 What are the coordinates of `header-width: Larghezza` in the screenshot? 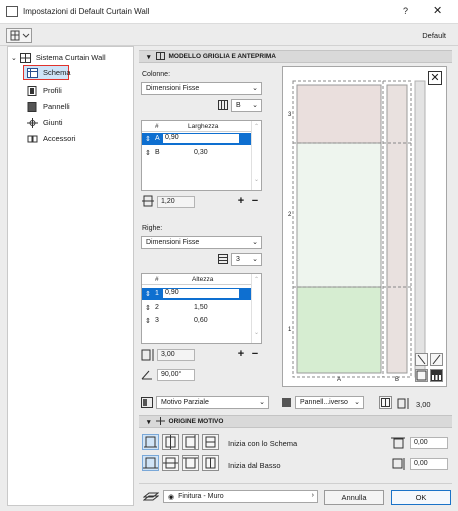 It's located at (203, 126).